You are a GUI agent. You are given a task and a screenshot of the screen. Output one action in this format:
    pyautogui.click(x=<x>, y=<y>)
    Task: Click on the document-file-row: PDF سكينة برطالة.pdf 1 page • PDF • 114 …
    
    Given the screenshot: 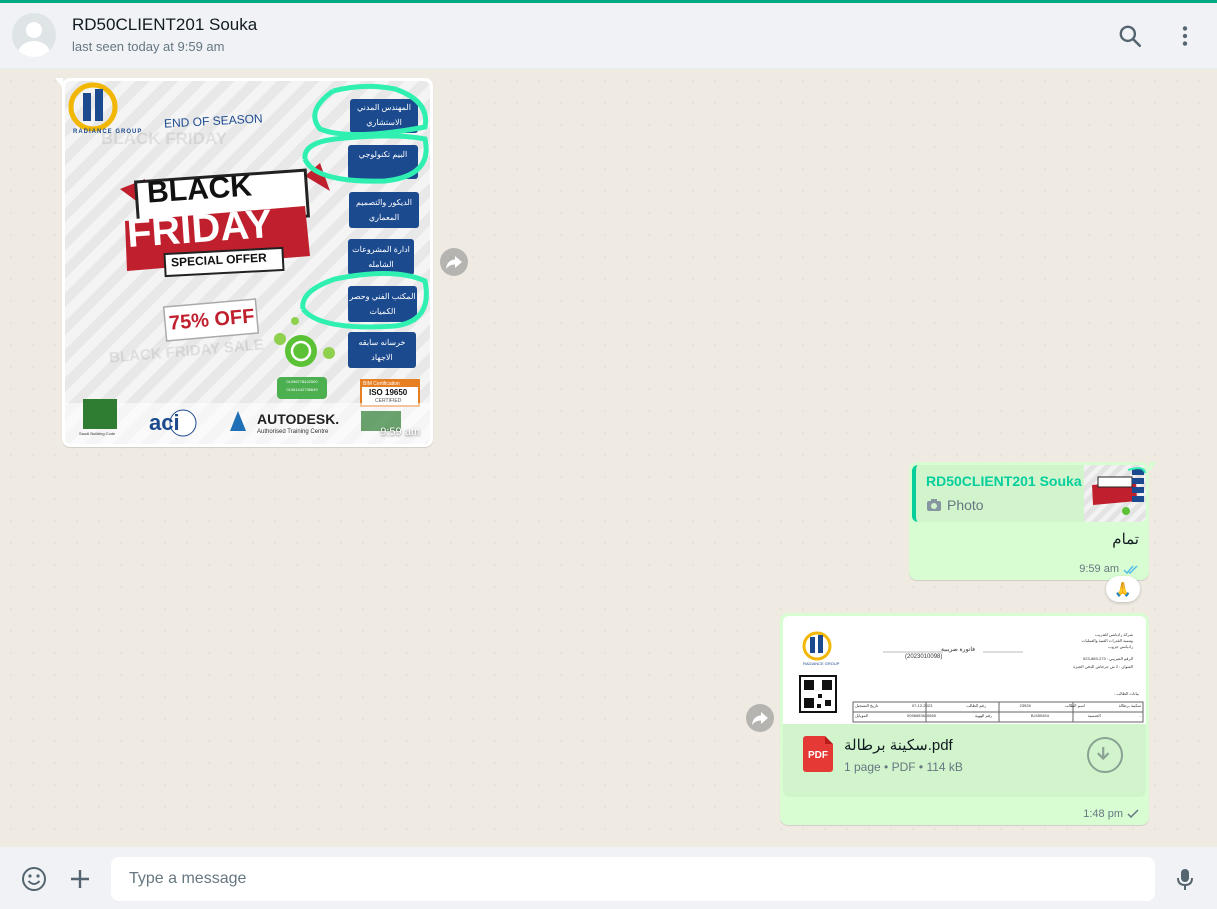 What is the action you would take?
    pyautogui.click(x=964, y=760)
    